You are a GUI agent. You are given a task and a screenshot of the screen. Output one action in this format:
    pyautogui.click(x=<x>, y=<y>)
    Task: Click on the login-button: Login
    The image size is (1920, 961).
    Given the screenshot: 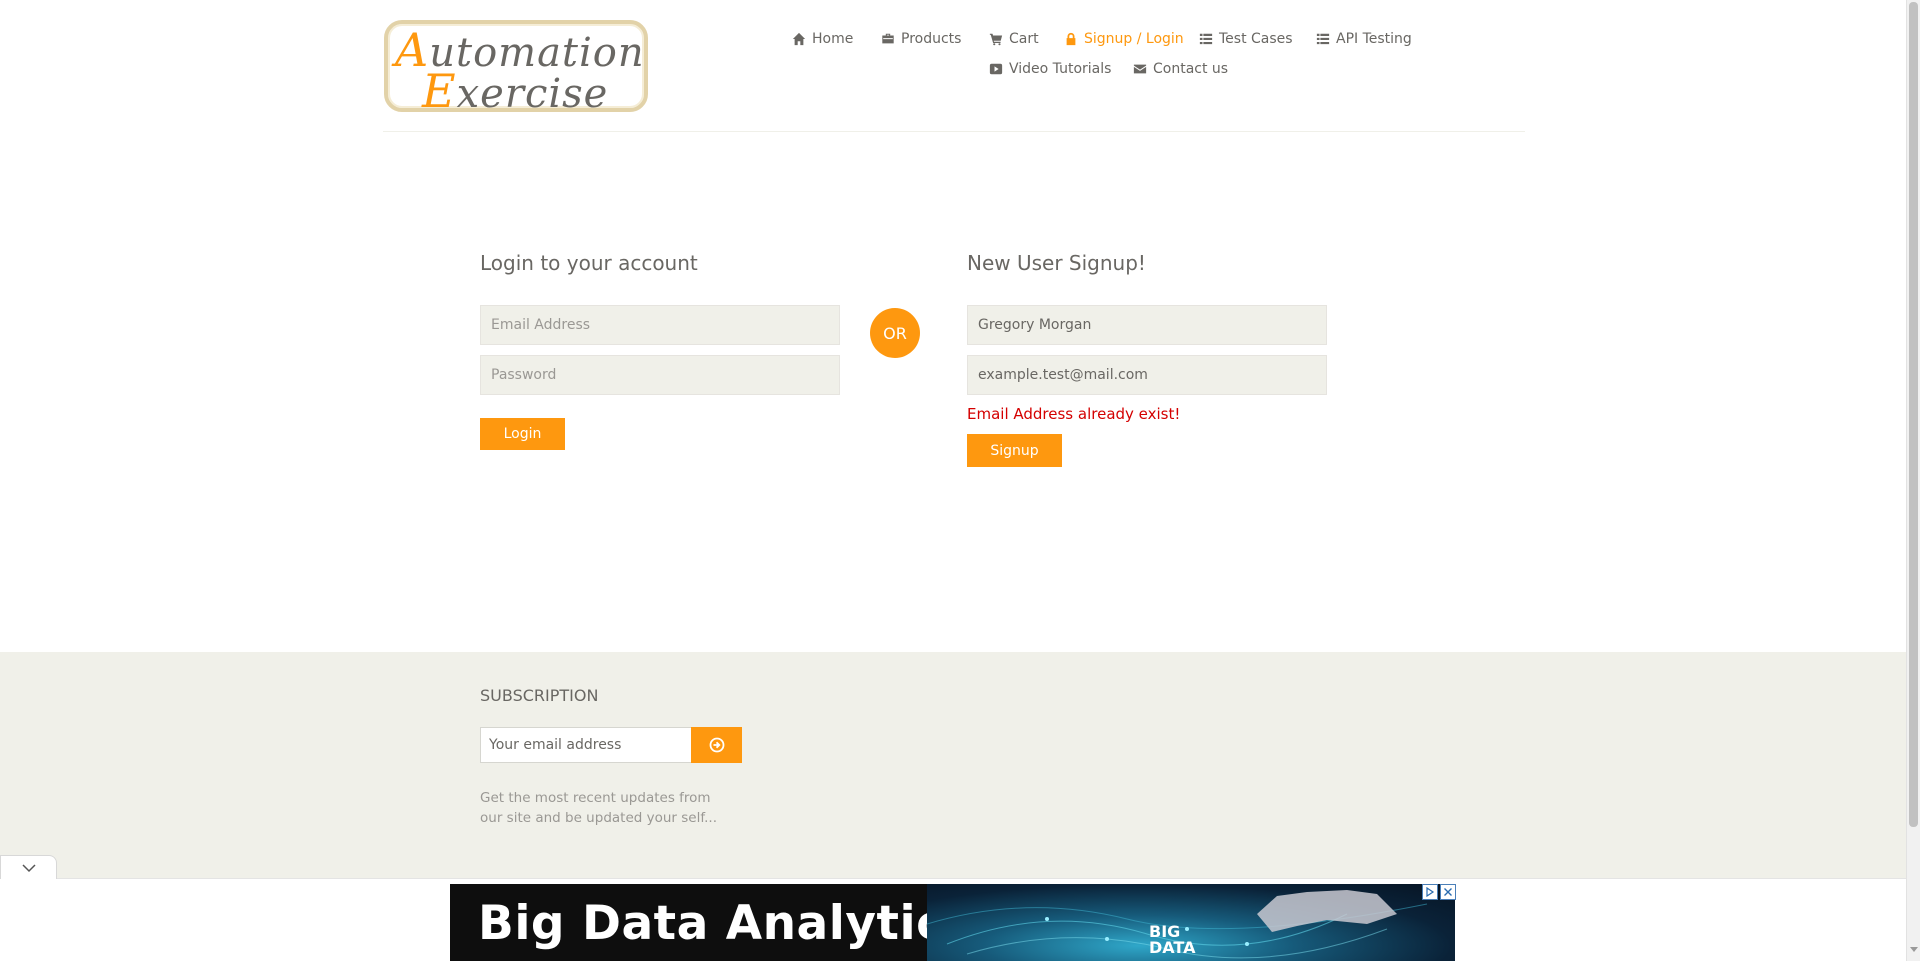 What is the action you would take?
    pyautogui.click(x=522, y=434)
    